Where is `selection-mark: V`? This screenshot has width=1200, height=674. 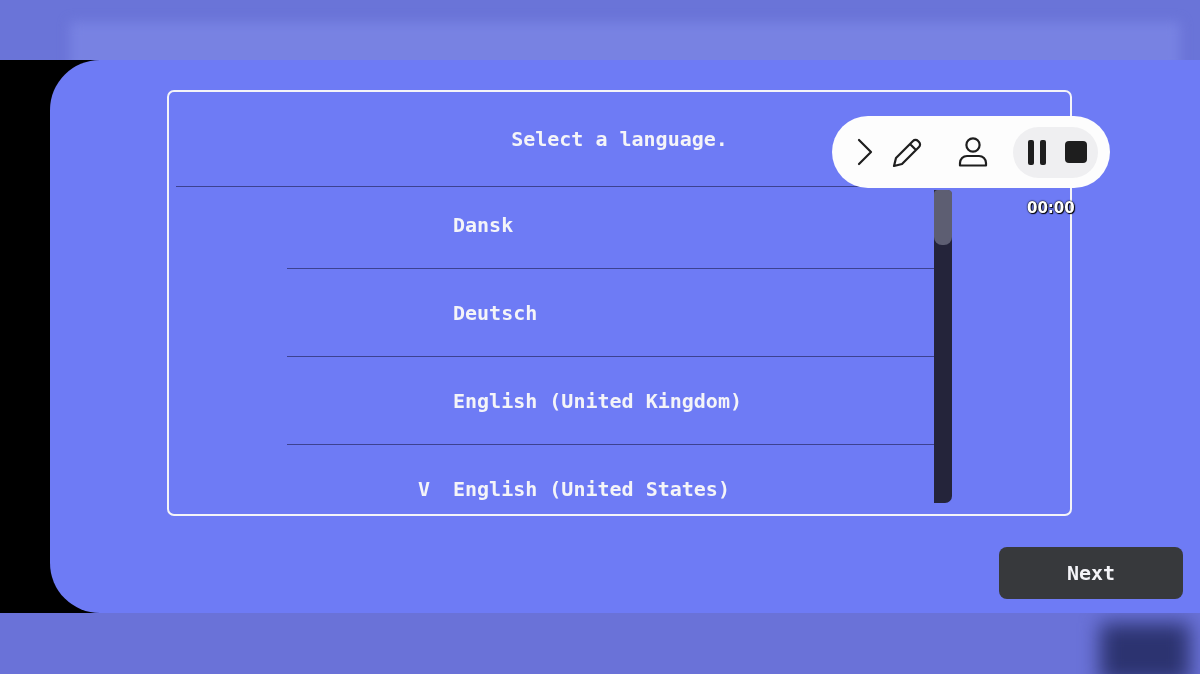 selection-mark: V is located at coordinates (424, 488).